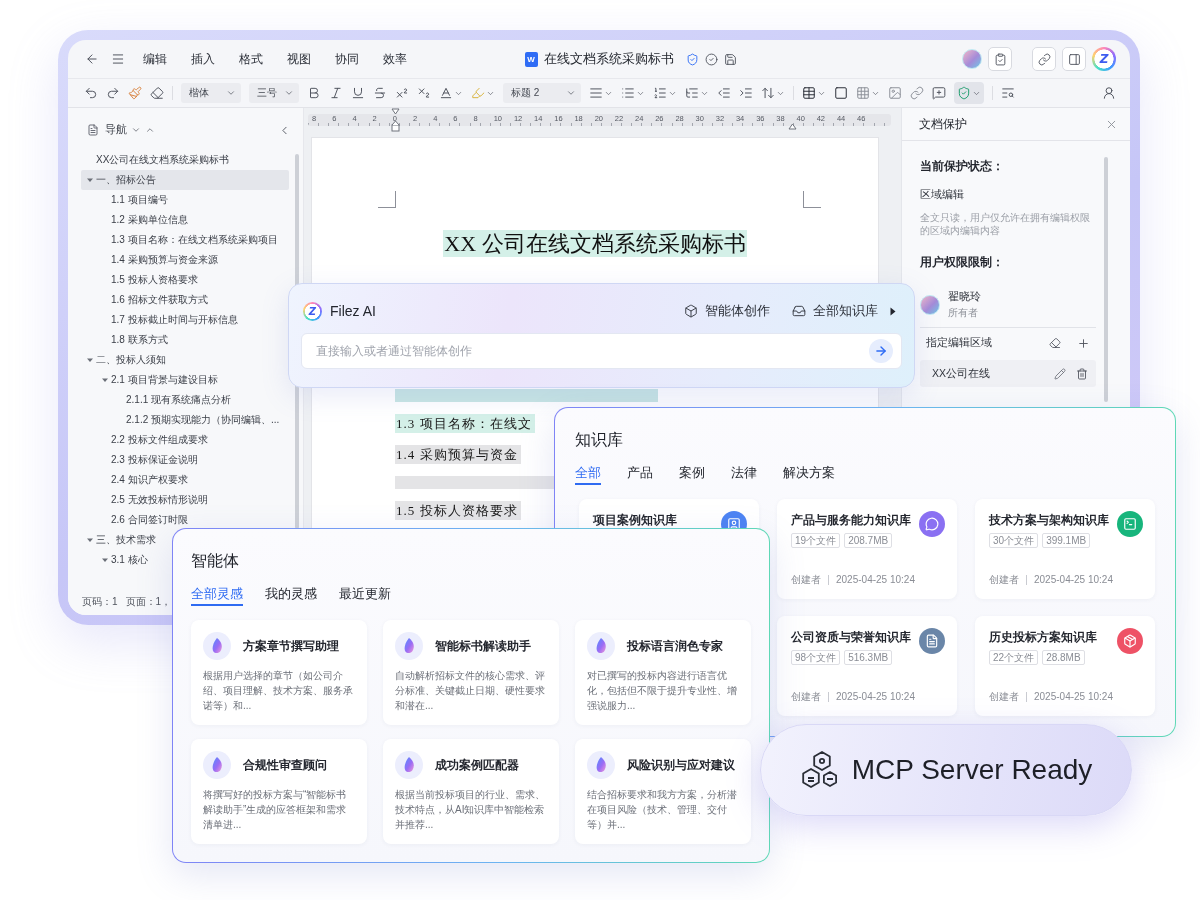 This screenshot has height=900, width=1200. Describe the element at coordinates (185, 180) in the screenshot. I see `nav-item: 一、招标公告` at that location.